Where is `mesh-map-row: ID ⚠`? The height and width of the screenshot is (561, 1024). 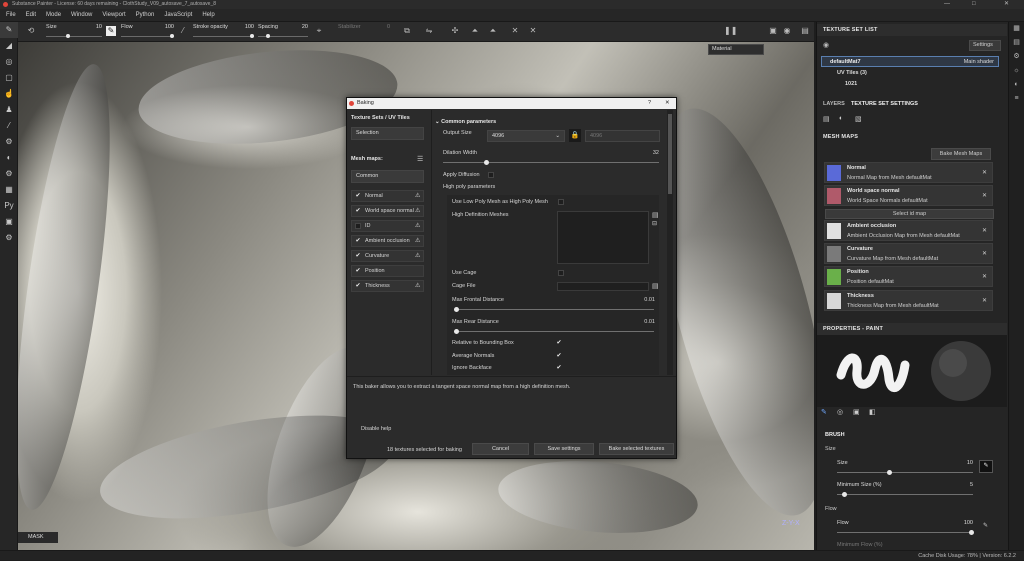
mesh-map-row: ID ⚠ is located at coordinates (387, 226).